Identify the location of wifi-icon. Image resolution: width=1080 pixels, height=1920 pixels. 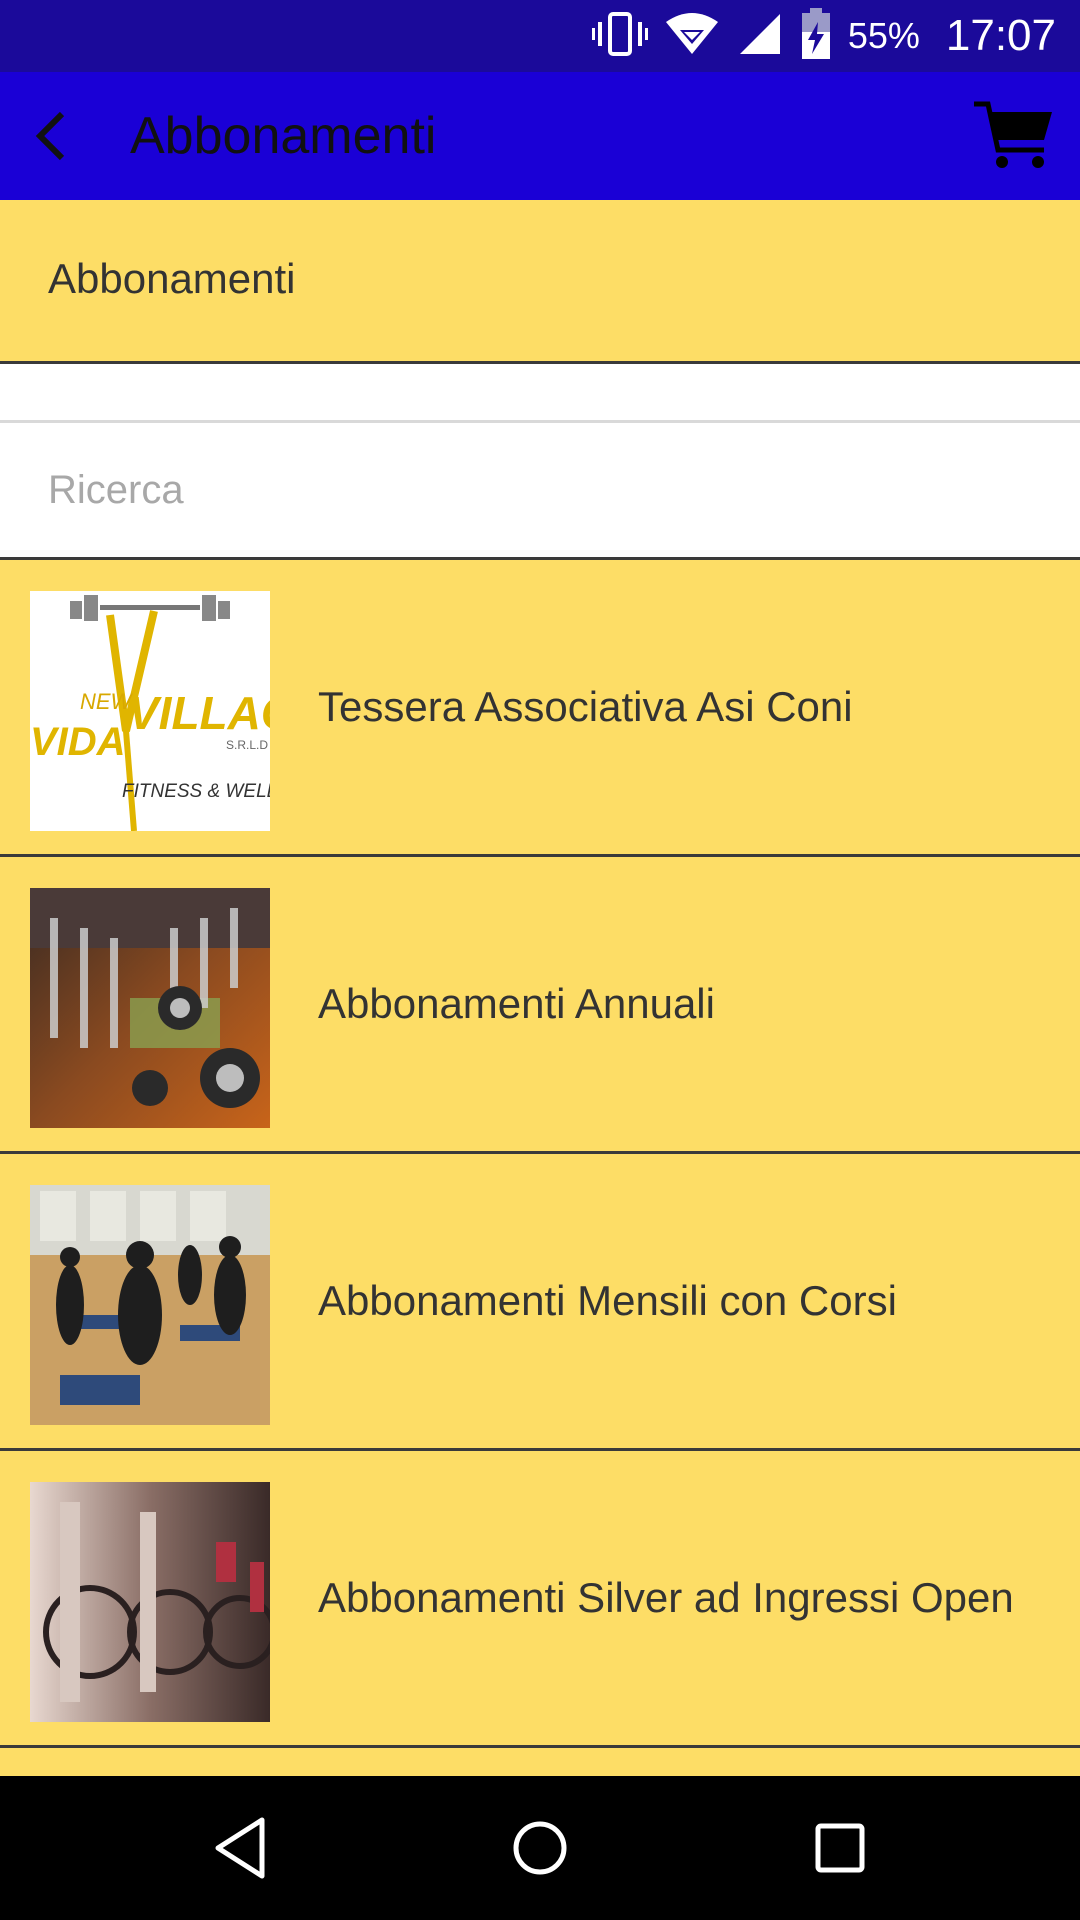
(692, 36).